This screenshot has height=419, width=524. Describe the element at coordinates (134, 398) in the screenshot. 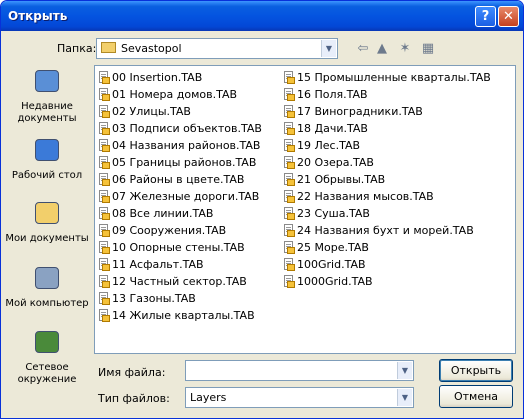

I see `filetype-label: Тип файлов:` at that location.